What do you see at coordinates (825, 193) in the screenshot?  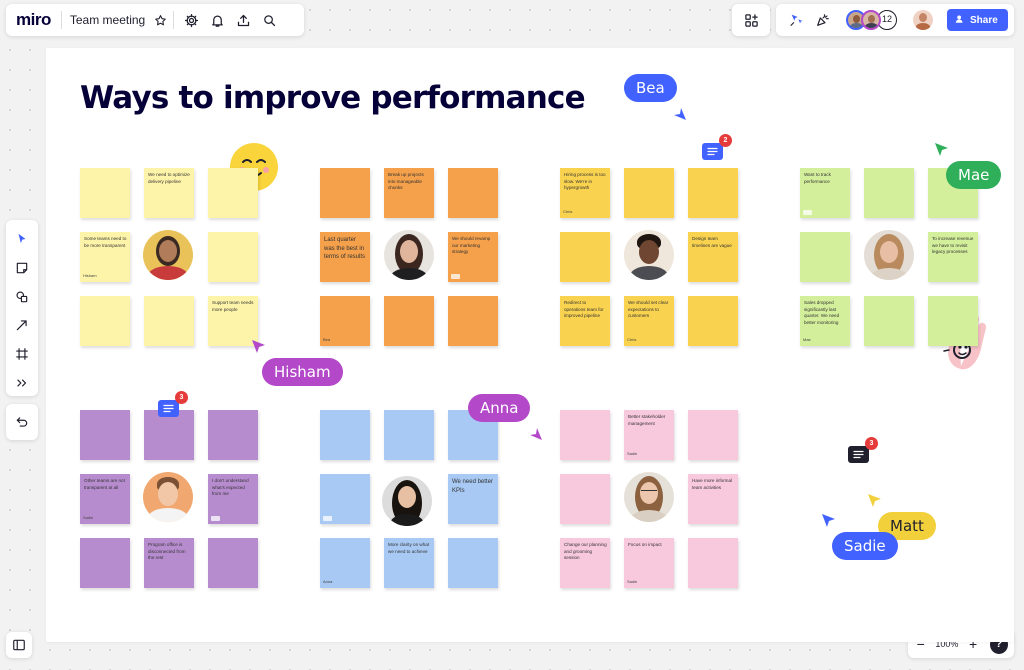 I see `sticky-note: Want to track performance` at bounding box center [825, 193].